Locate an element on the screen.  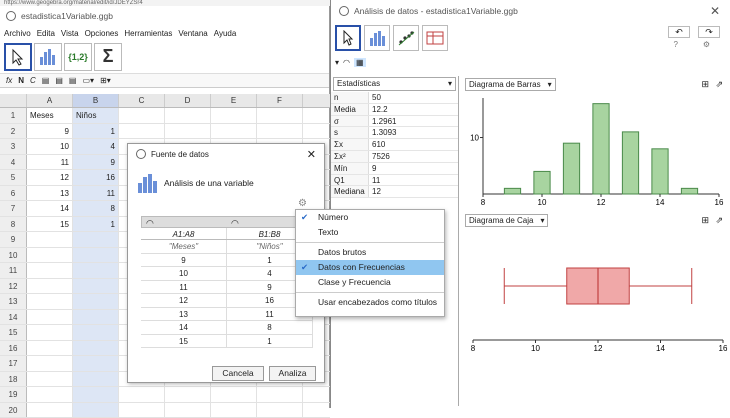
cell-a: 14 is located at coordinates (50, 208).